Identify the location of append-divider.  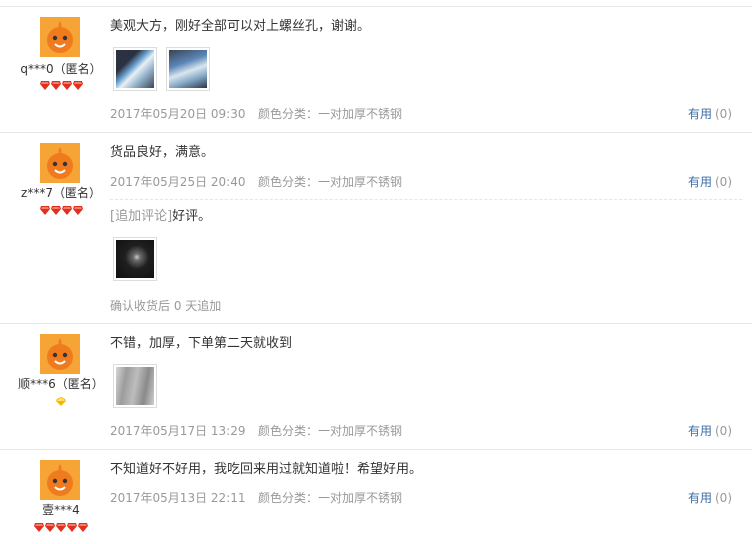
(426, 199).